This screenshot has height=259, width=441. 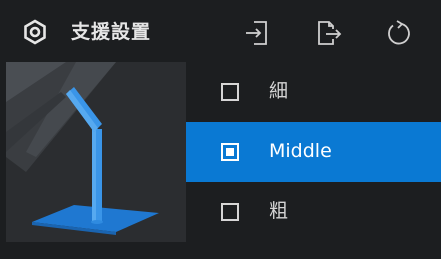 I want to click on export-icon, so click(x=328, y=33).